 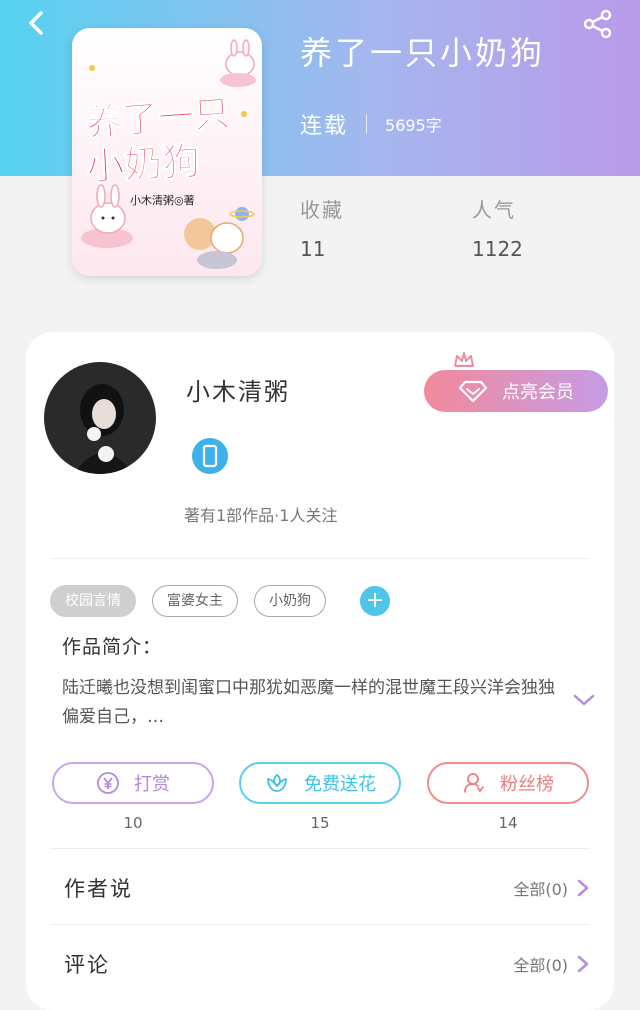 I want to click on tag-chip: 小奶狗, so click(x=290, y=601).